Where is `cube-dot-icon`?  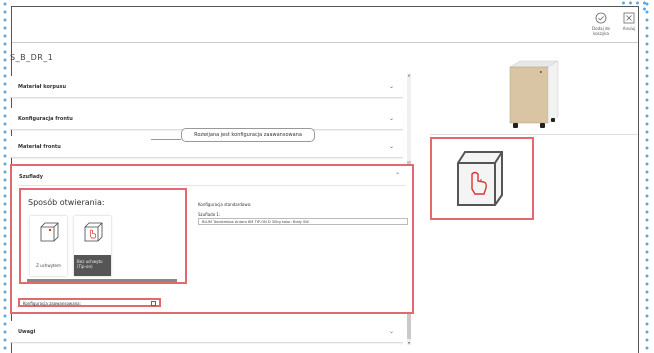
cube-dot-icon is located at coordinates (49, 232).